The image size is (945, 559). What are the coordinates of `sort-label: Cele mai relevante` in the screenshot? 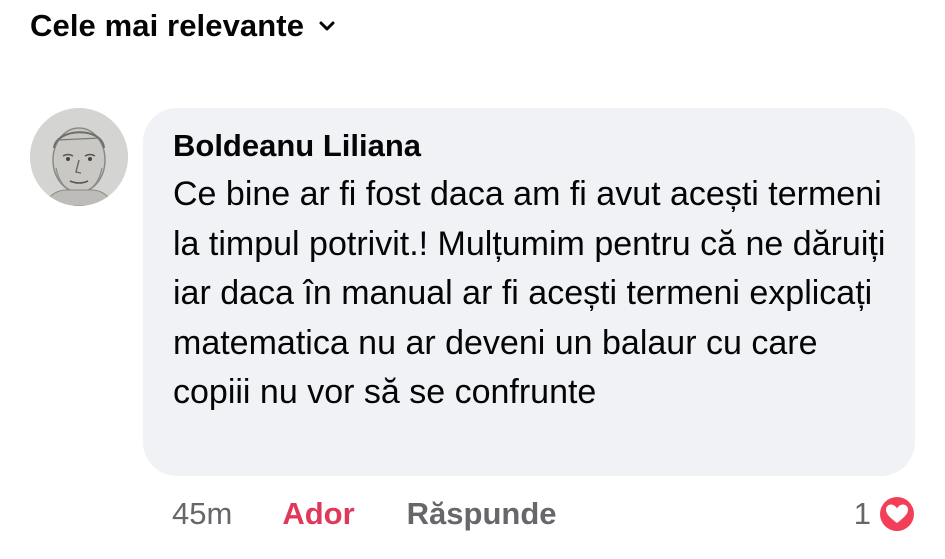 It's located at (167, 25).